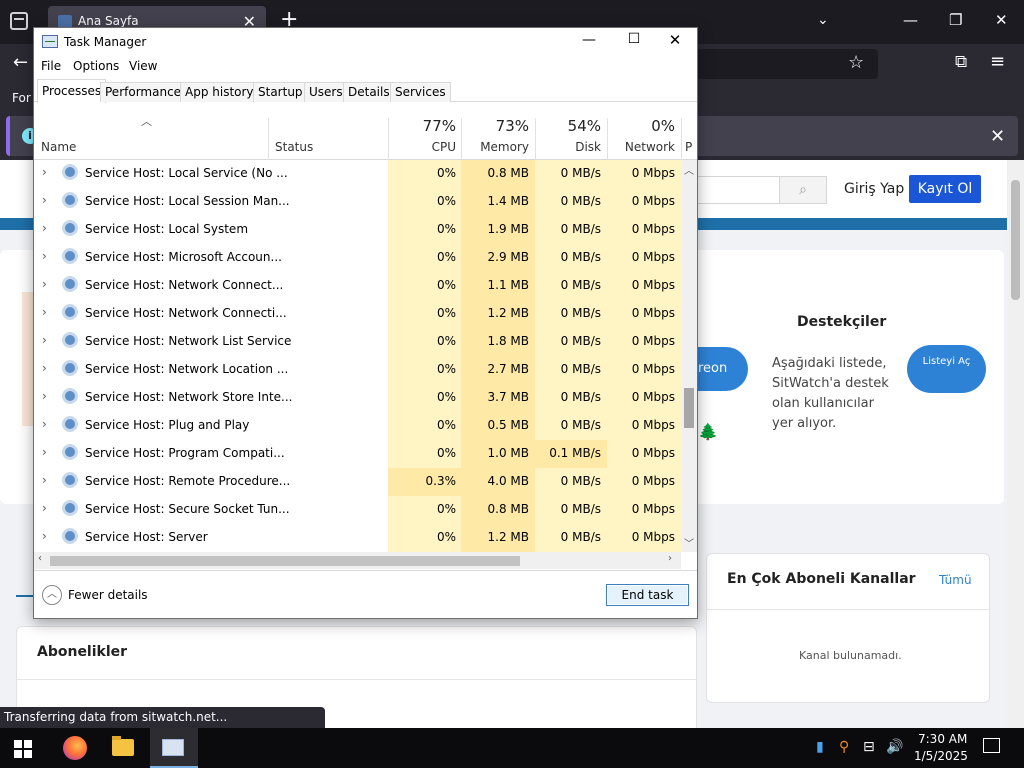 This screenshot has height=768, width=1024. I want to click on column-power: P, so click(690, 147).